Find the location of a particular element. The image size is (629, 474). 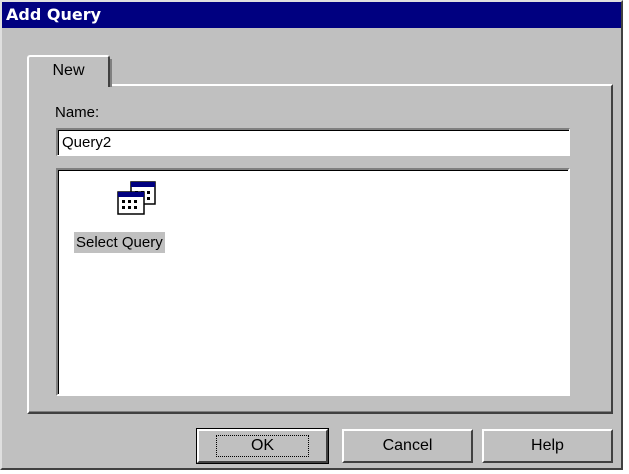

list-item-label: Select Query is located at coordinates (119, 242).